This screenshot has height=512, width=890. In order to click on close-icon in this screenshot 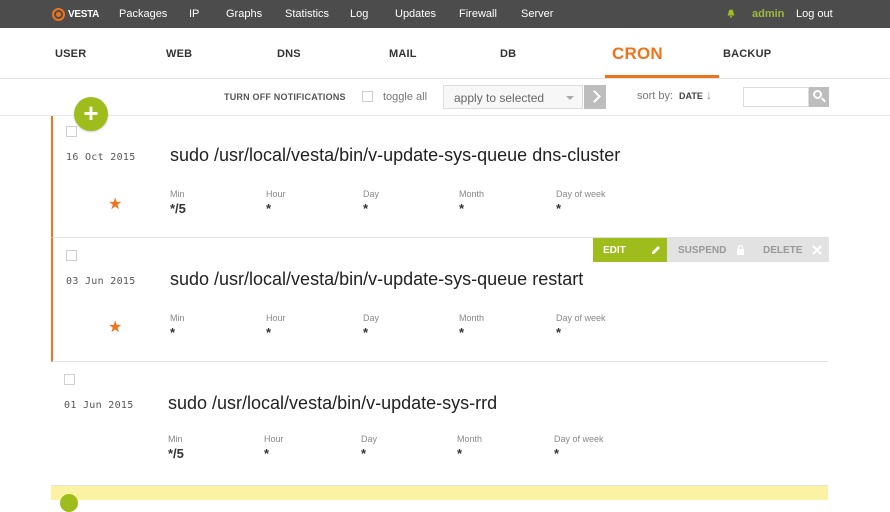, I will do `click(817, 250)`.